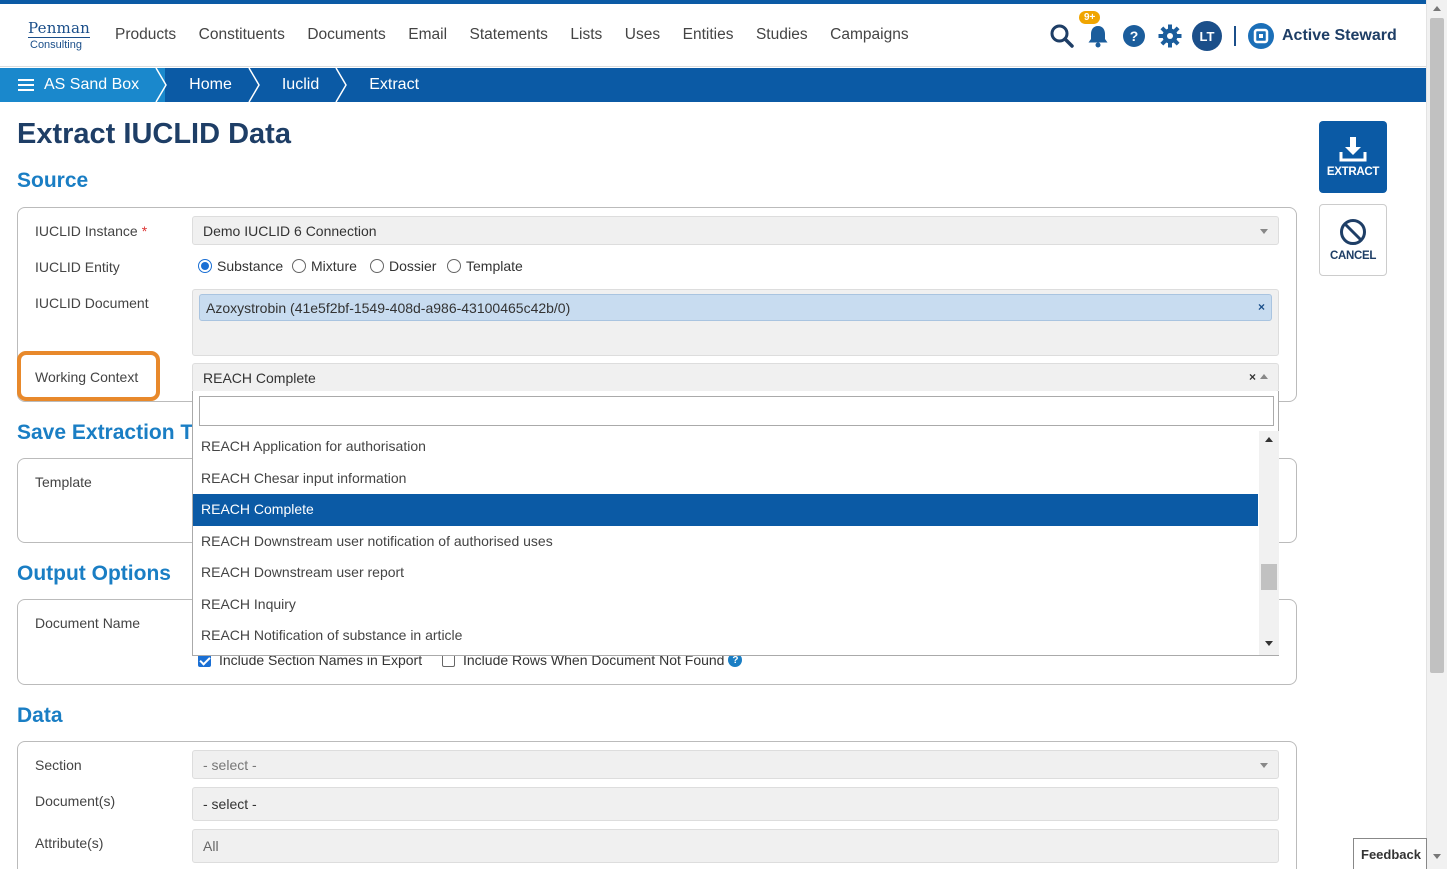 The height and width of the screenshot is (869, 1447). Describe the element at coordinates (242, 35) in the screenshot. I see `menu-constituents: Constituents` at that location.